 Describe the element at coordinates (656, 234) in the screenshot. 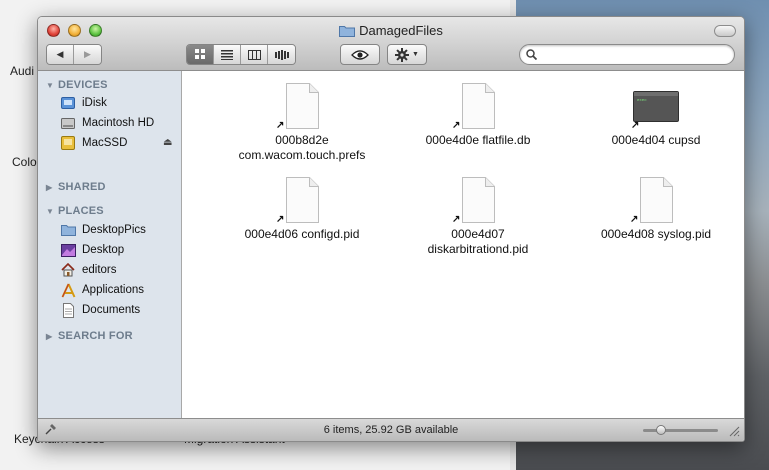

I see `file-name: 000e4d08 syslog.pid` at that location.